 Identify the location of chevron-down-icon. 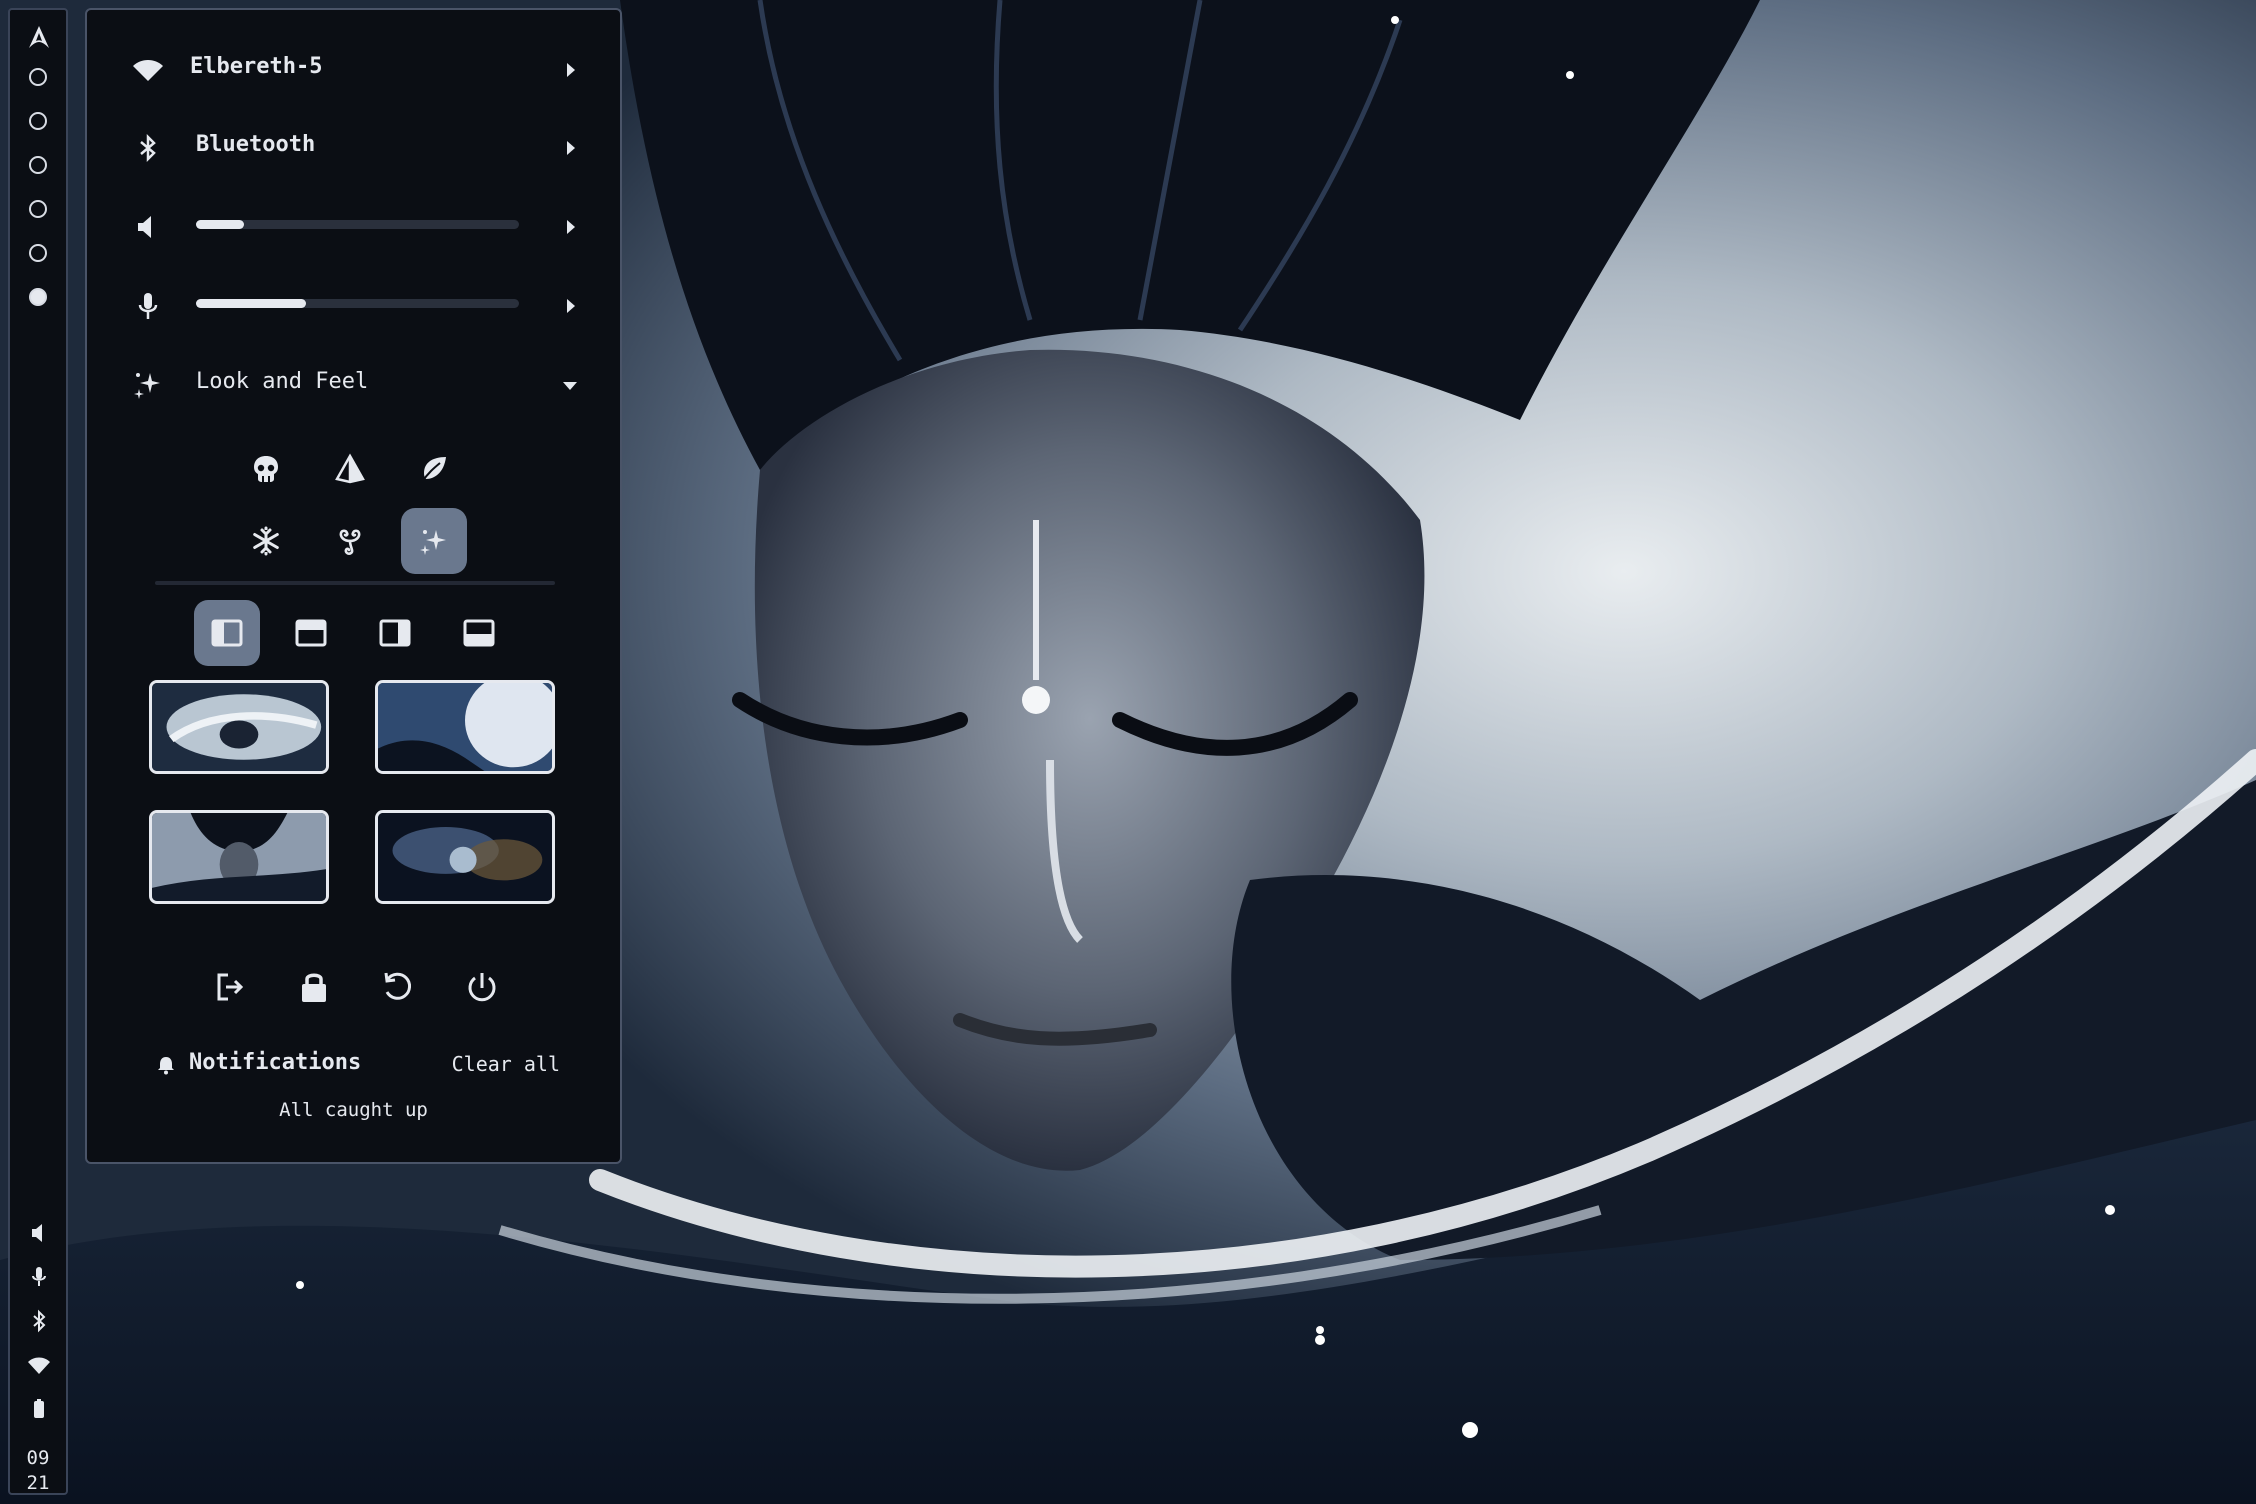
(570, 386).